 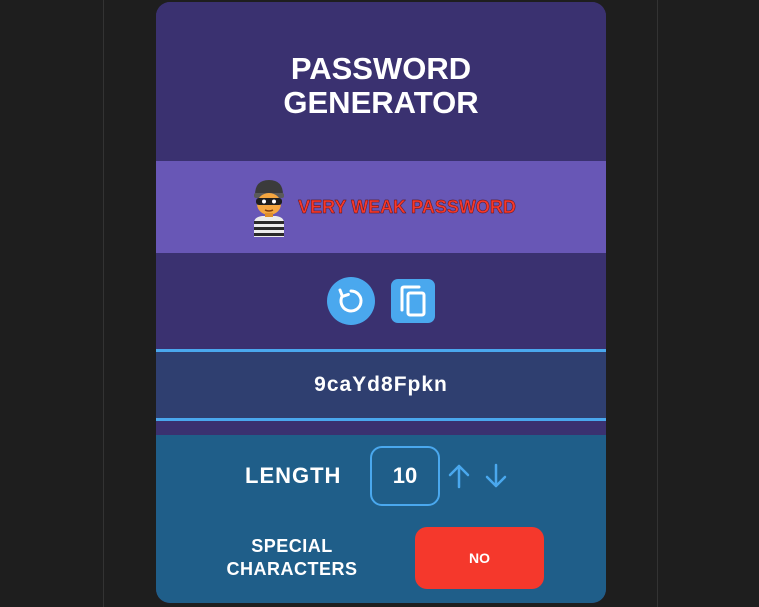 What do you see at coordinates (293, 475) in the screenshot?
I see `length-label: LENGTH` at bounding box center [293, 475].